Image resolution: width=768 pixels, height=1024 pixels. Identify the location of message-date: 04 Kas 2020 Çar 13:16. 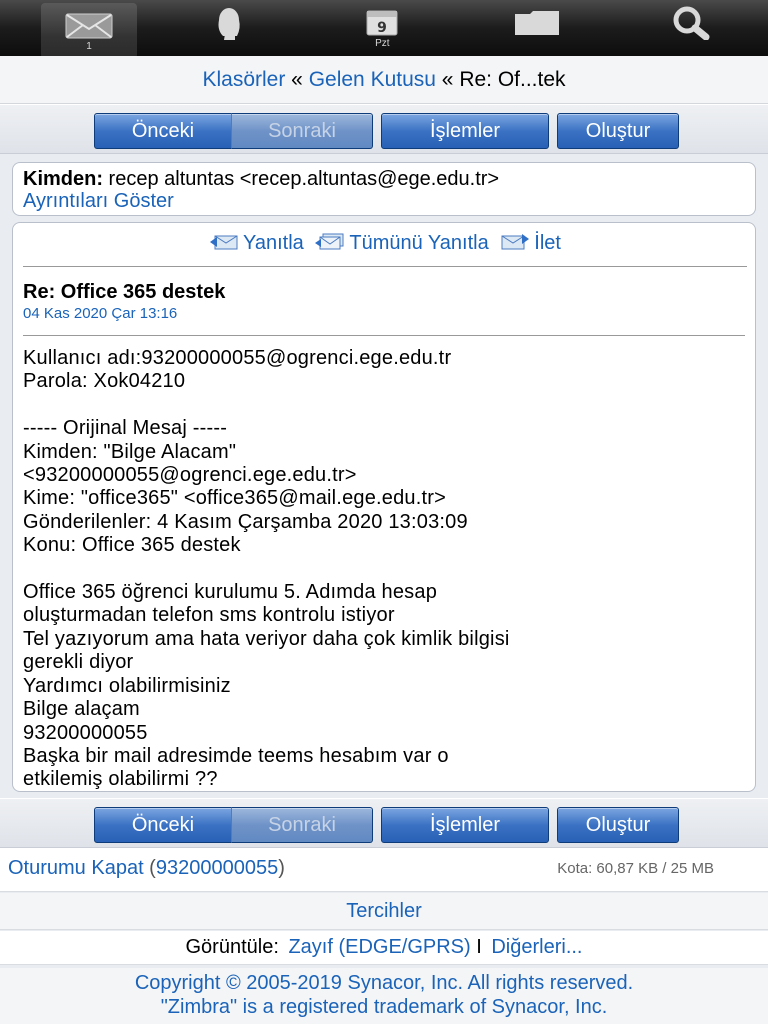
(100, 313).